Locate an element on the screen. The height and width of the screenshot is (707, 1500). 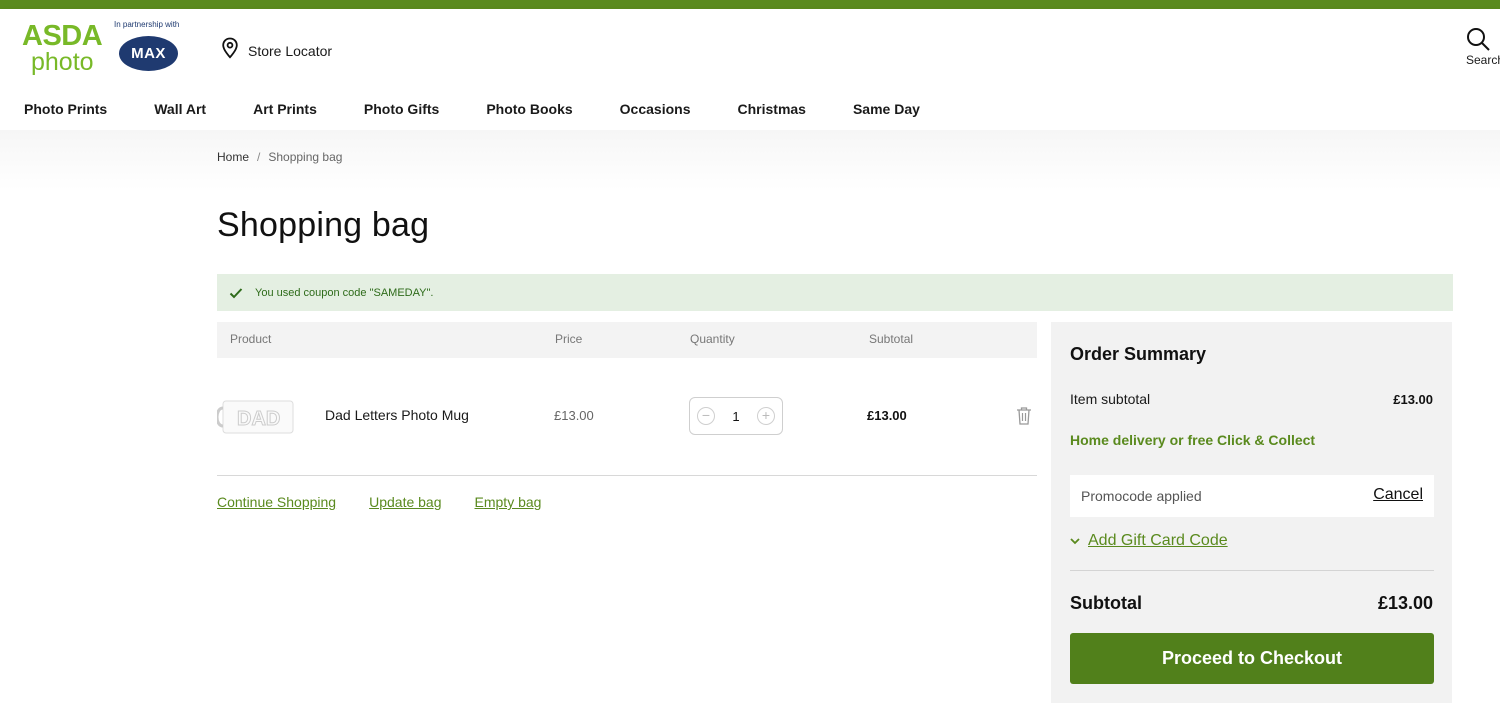
search-label: Search is located at coordinates (1483, 60).